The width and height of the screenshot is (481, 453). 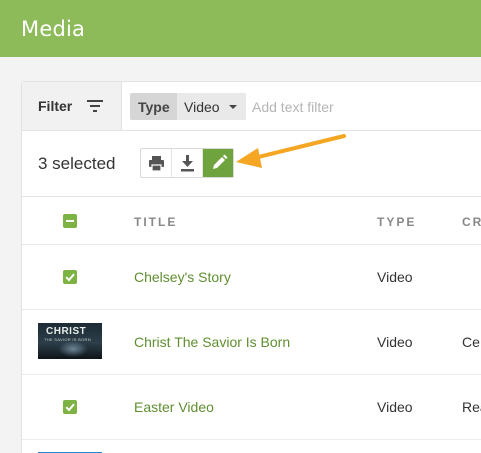 I want to click on print-icon, so click(x=156, y=164).